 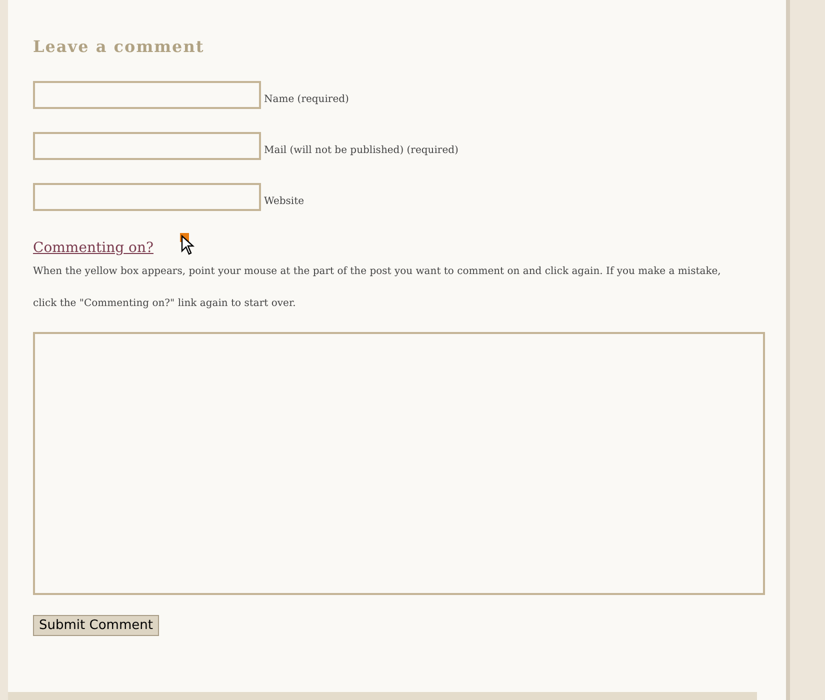 I want to click on field-label: Name (required), so click(x=306, y=100).